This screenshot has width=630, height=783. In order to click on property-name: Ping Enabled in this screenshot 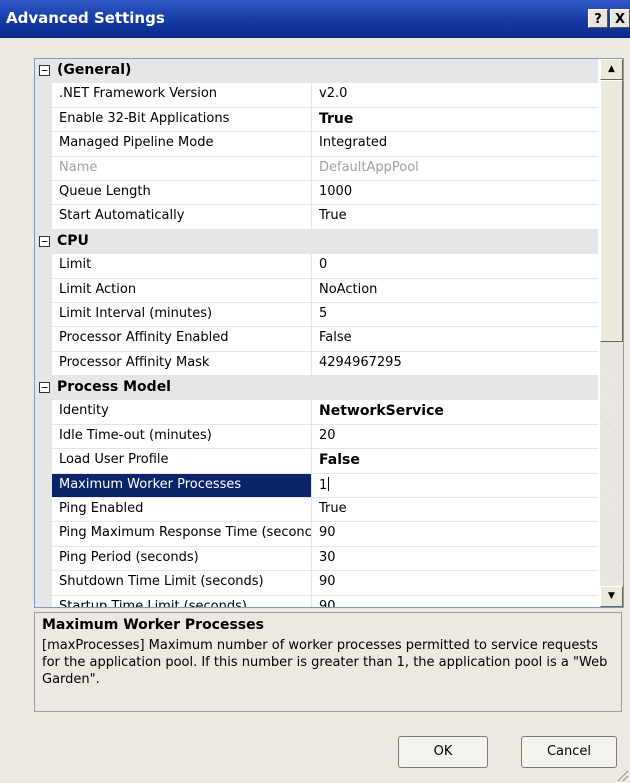, I will do `click(182, 510)`.